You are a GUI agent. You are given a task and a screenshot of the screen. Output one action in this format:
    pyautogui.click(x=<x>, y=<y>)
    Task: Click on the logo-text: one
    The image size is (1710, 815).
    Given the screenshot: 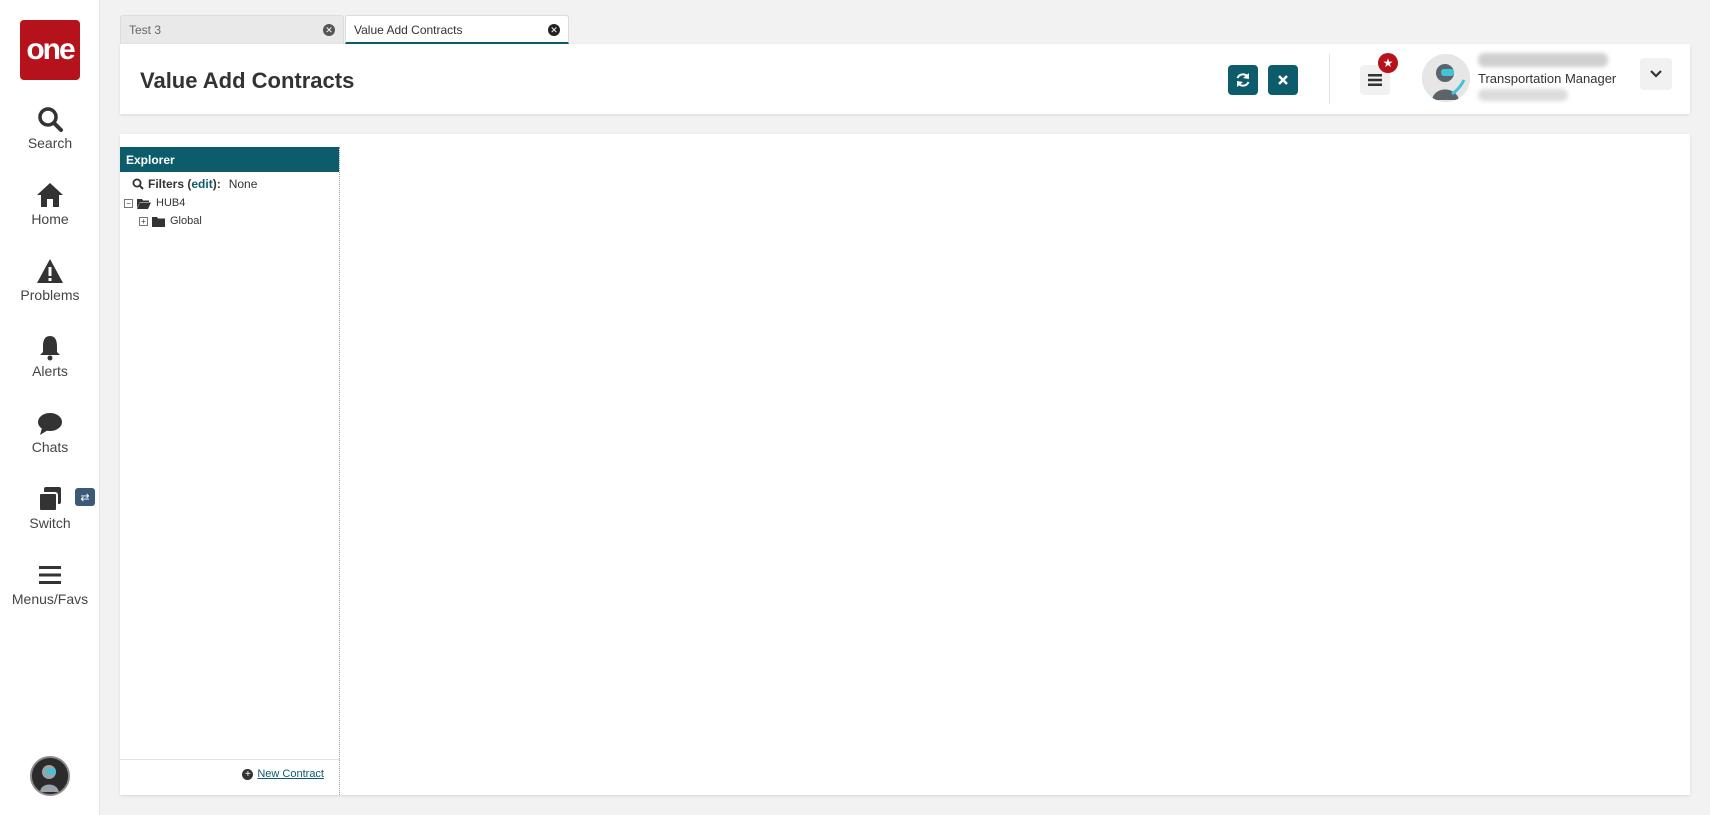 What is the action you would take?
    pyautogui.click(x=50, y=49)
    